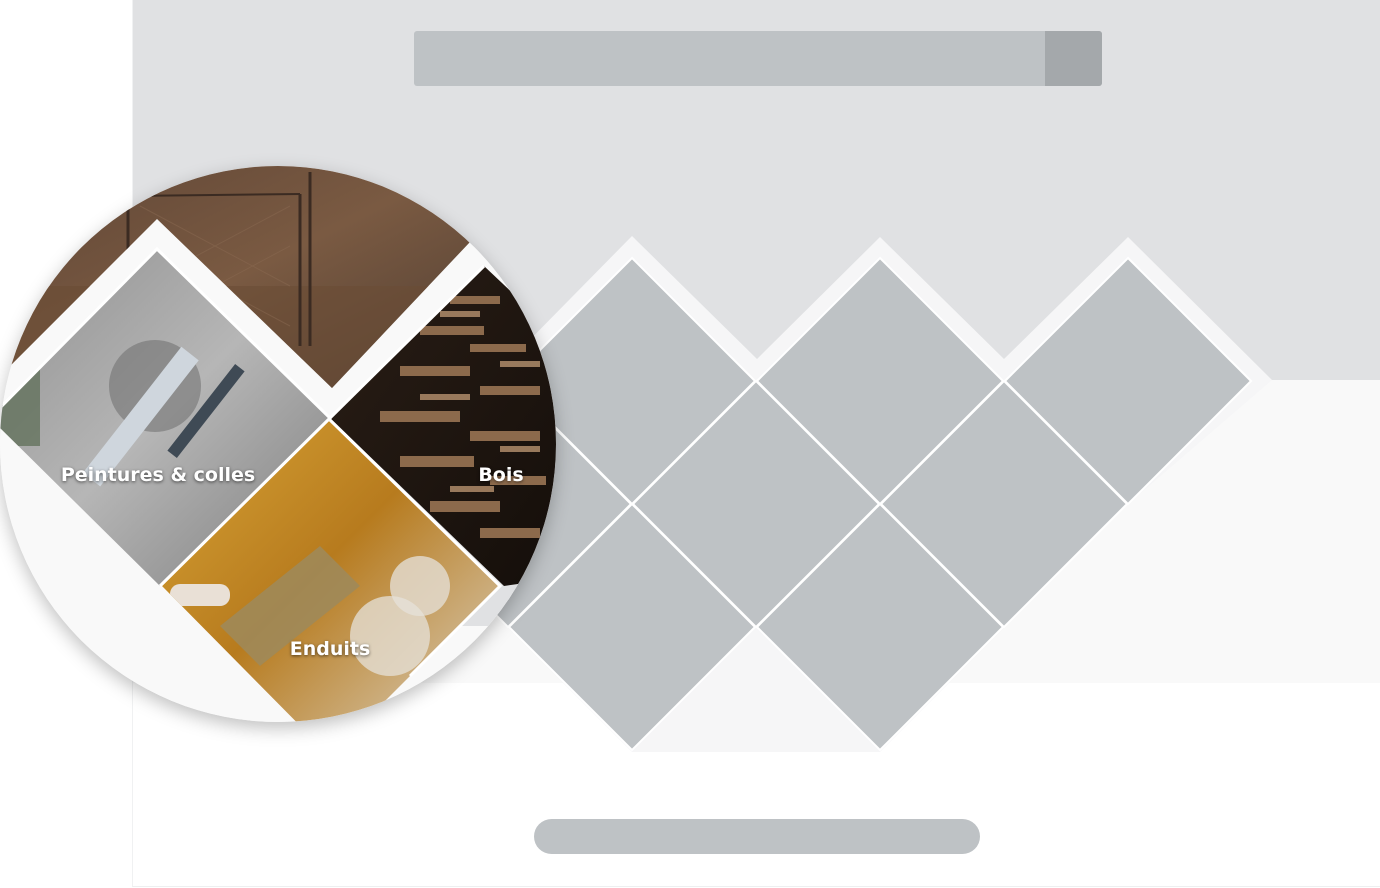  I want to click on category-label-wood: Bois, so click(500, 475).